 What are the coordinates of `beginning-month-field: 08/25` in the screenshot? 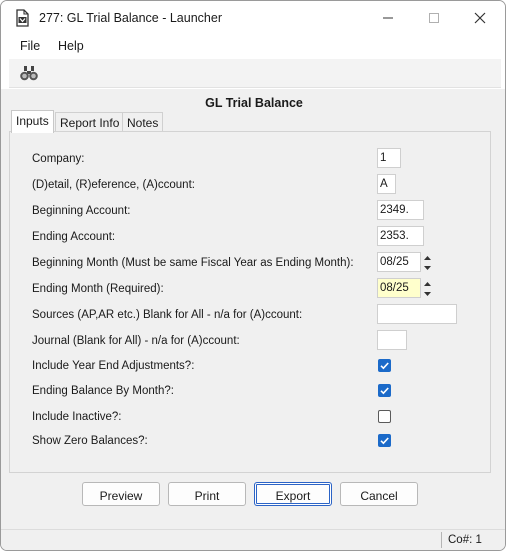 It's located at (404, 262).